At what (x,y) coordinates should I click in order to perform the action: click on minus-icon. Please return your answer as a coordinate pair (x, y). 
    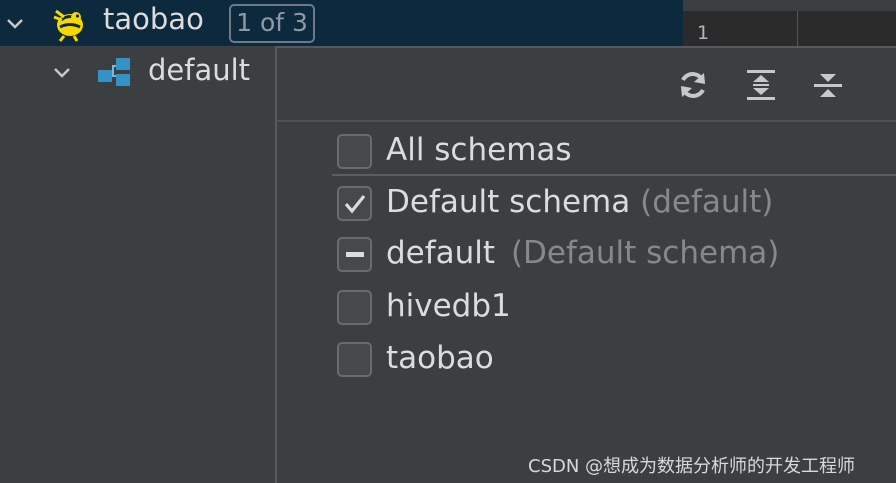
    Looking at the image, I should click on (355, 254).